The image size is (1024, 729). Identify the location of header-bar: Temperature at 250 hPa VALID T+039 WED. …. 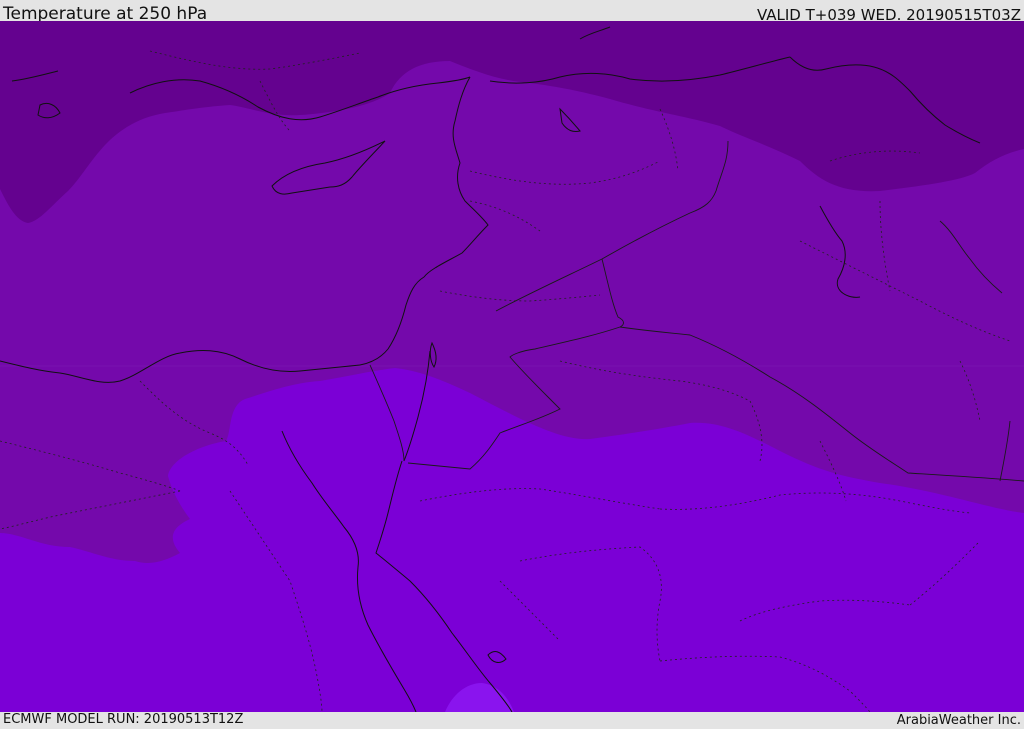
(512, 10).